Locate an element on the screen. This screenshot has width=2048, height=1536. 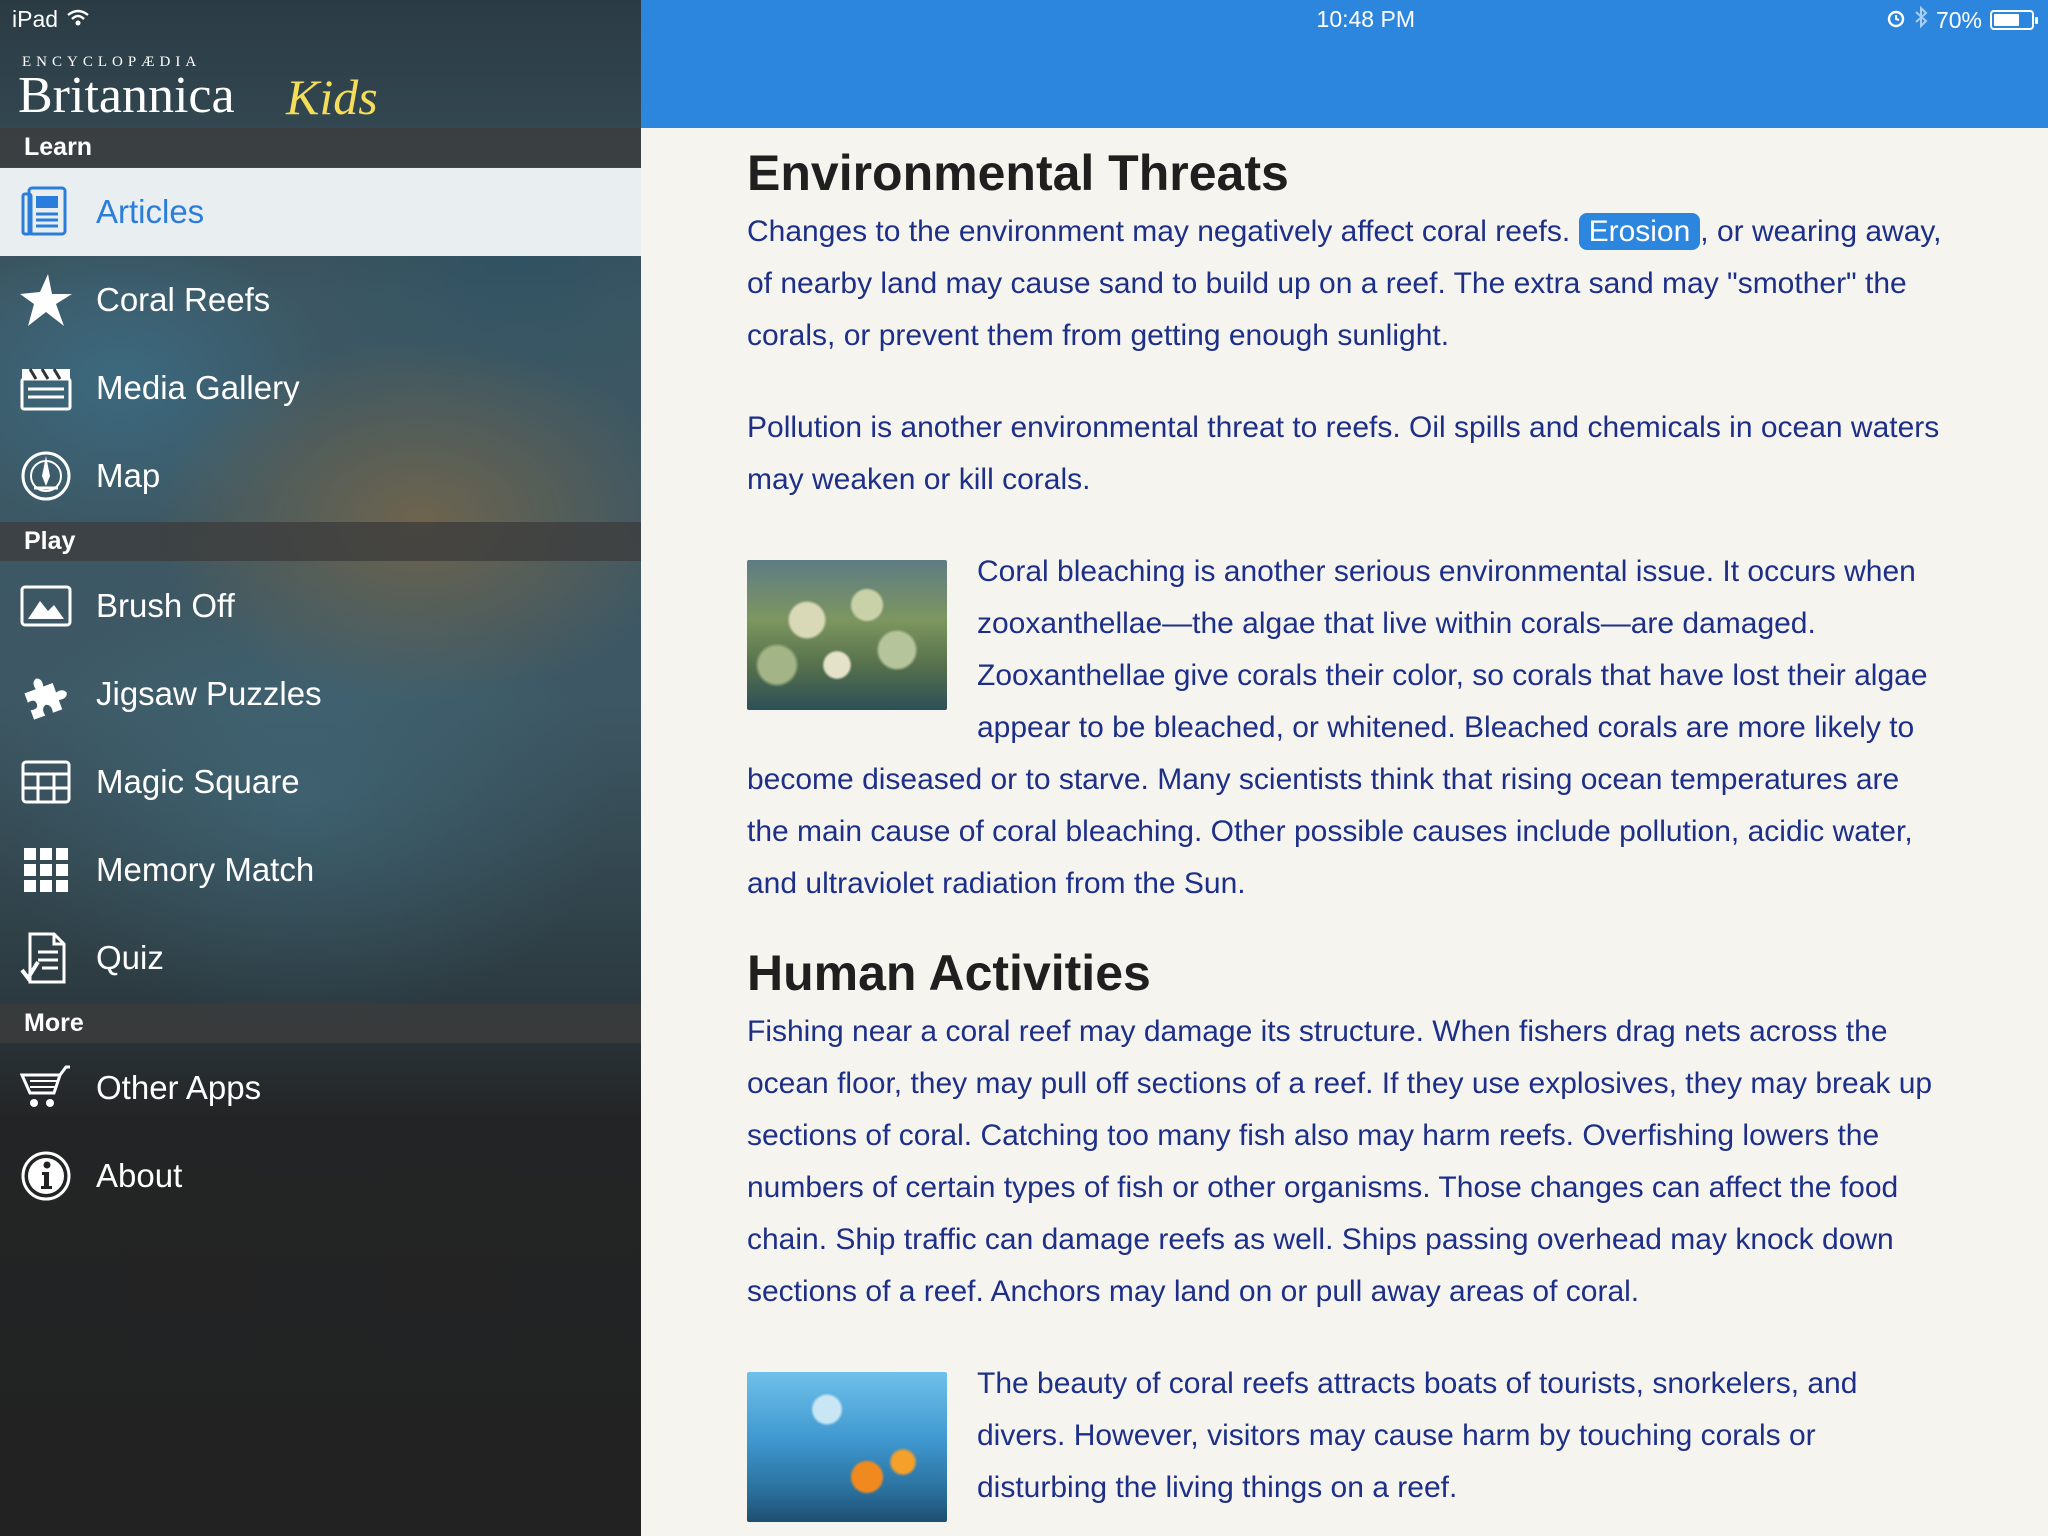
sidebar-item-map: Map is located at coordinates (320, 476).